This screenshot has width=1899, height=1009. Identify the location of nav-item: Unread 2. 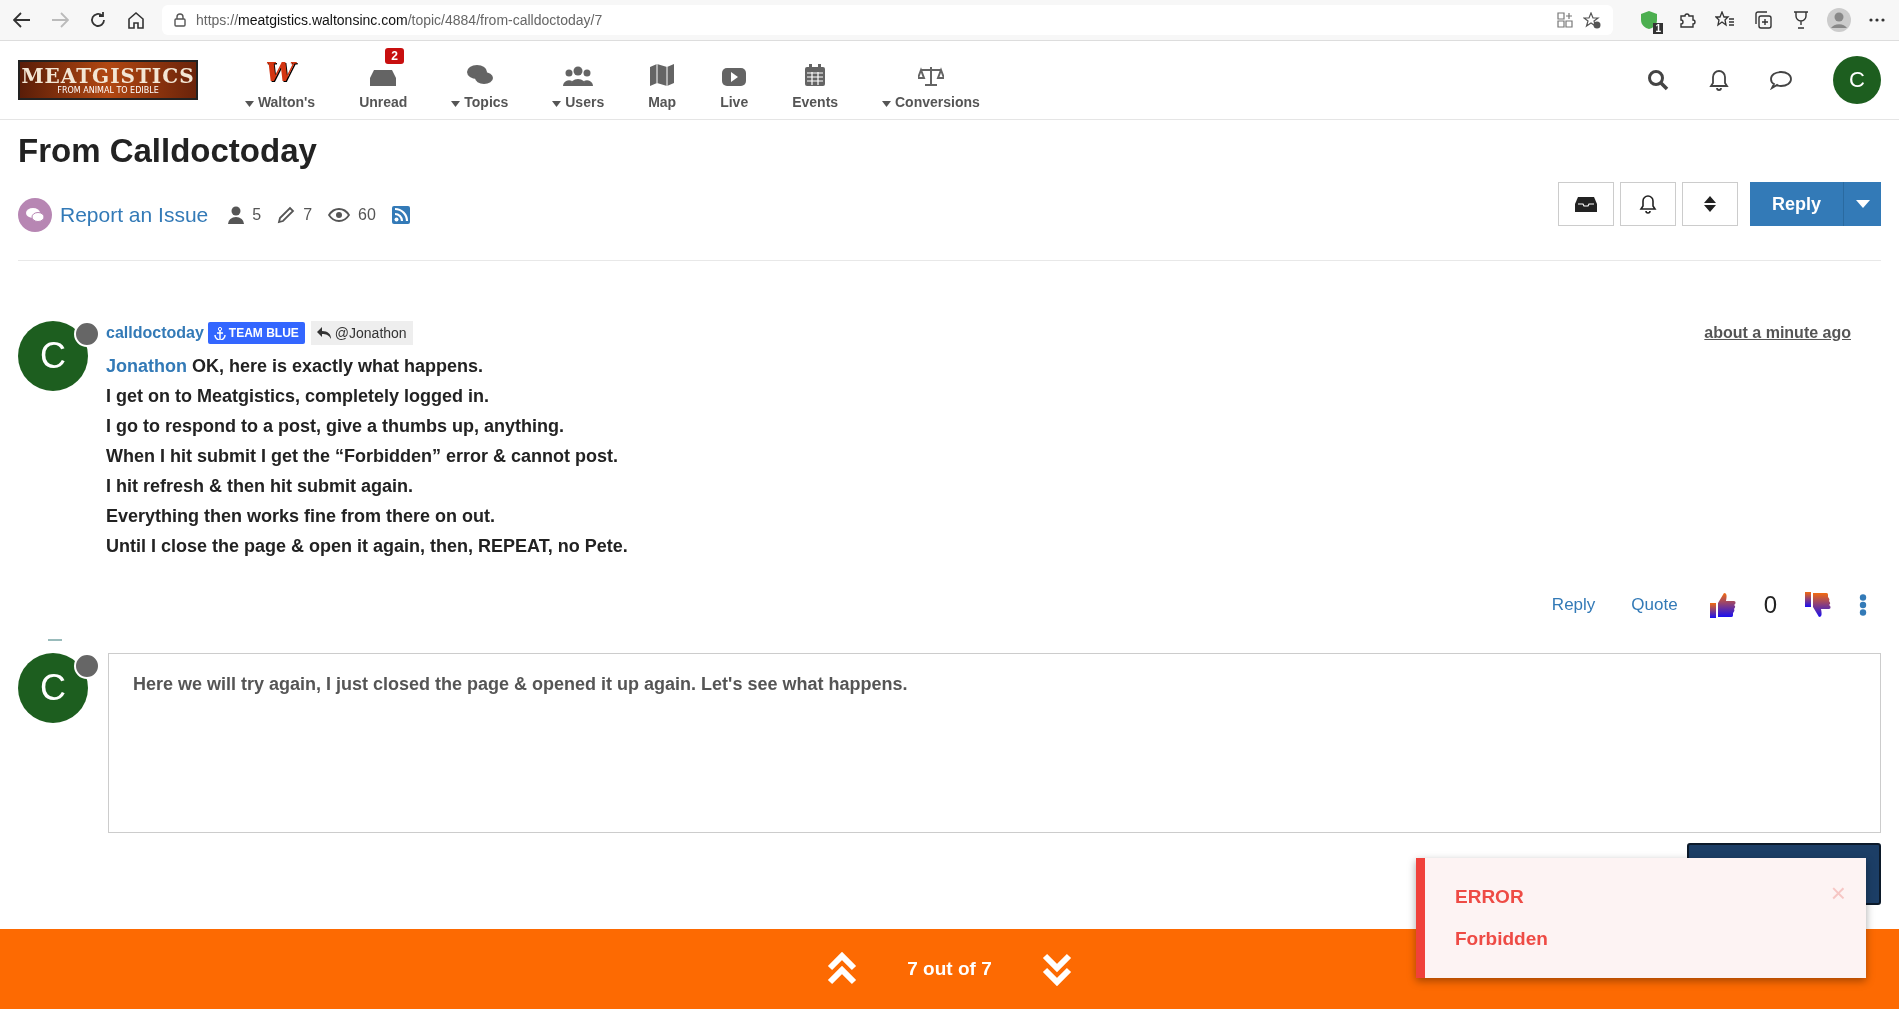
(383, 80).